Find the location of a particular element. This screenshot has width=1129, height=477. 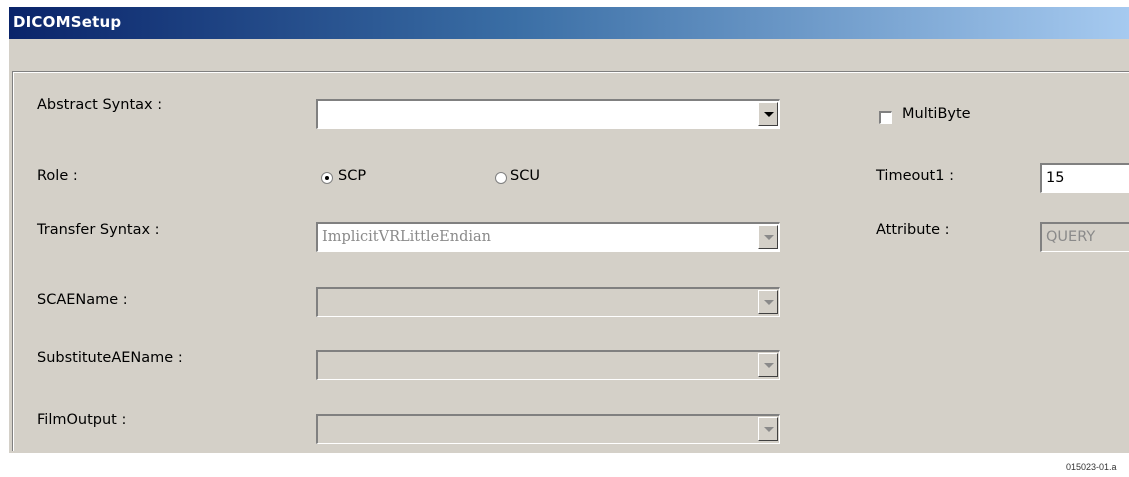

film-output-label: FilmOutput : is located at coordinates (82, 420).